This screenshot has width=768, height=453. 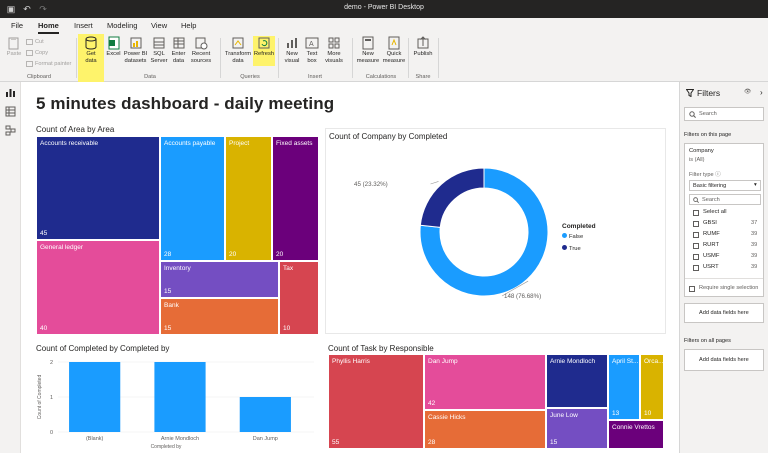 What do you see at coordinates (312, 53) in the screenshot?
I see `text-box-button: A Text box` at bounding box center [312, 53].